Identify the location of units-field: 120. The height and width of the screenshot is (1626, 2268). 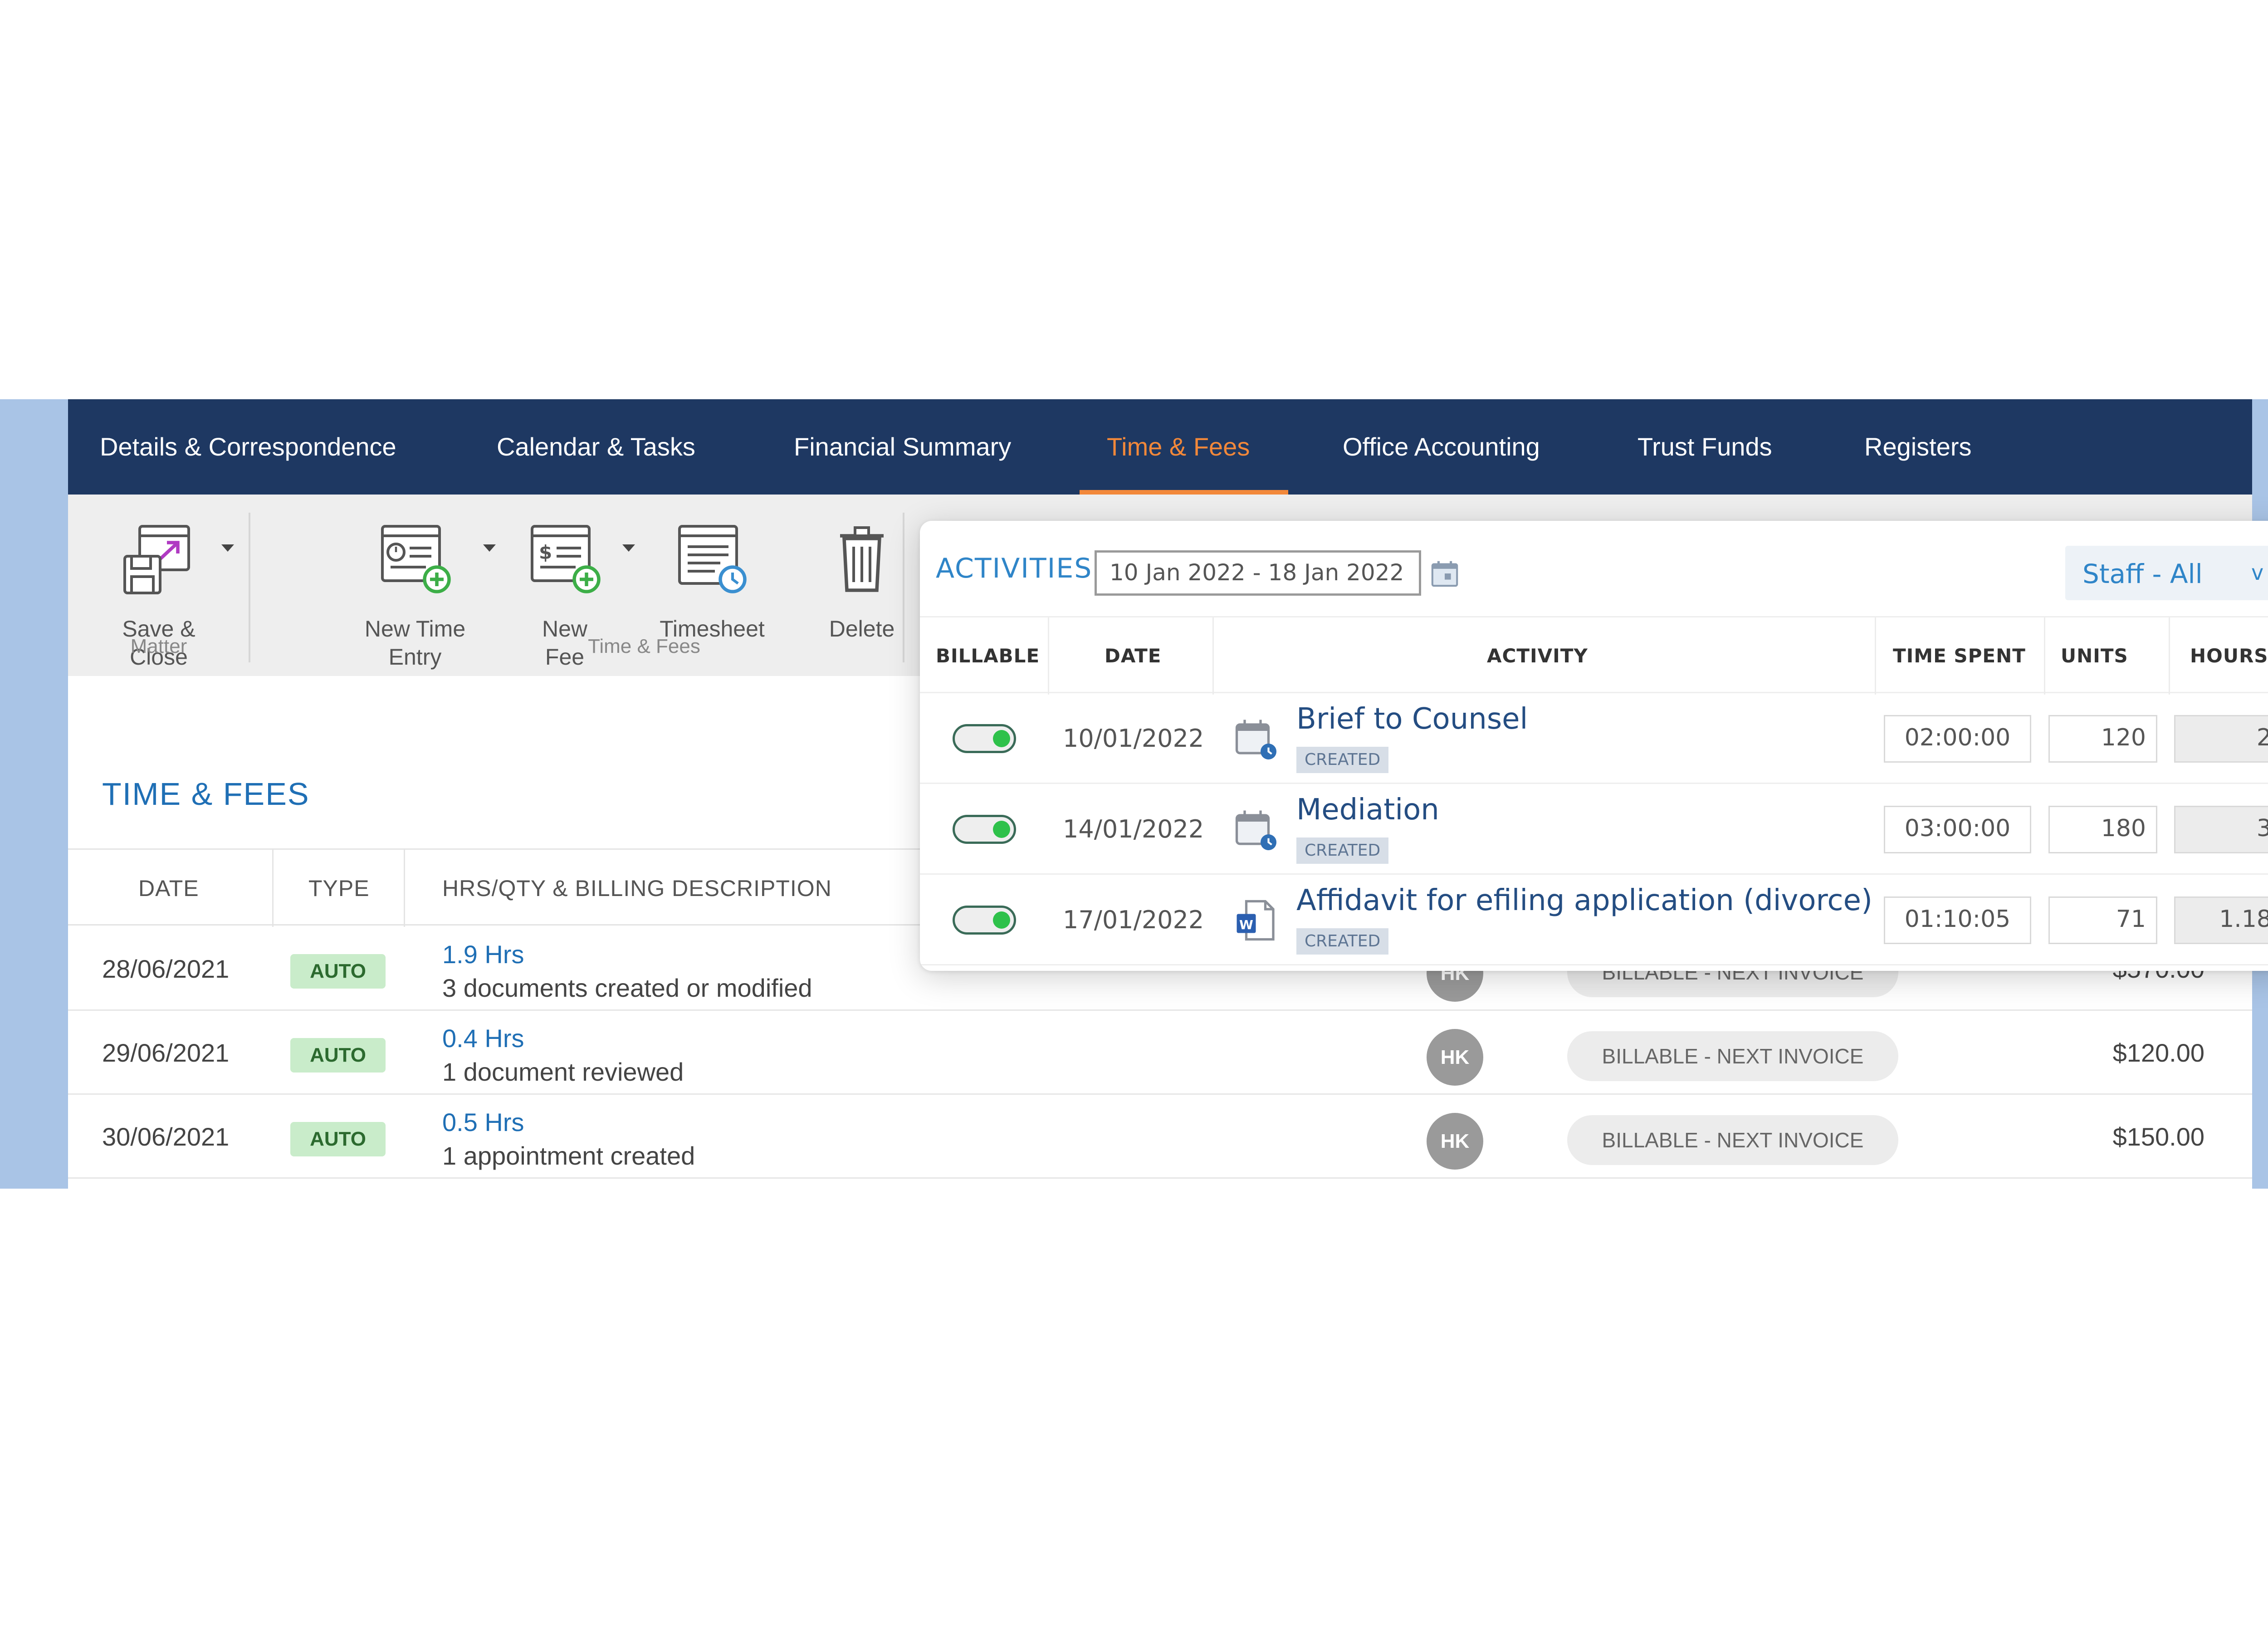
(2102, 739).